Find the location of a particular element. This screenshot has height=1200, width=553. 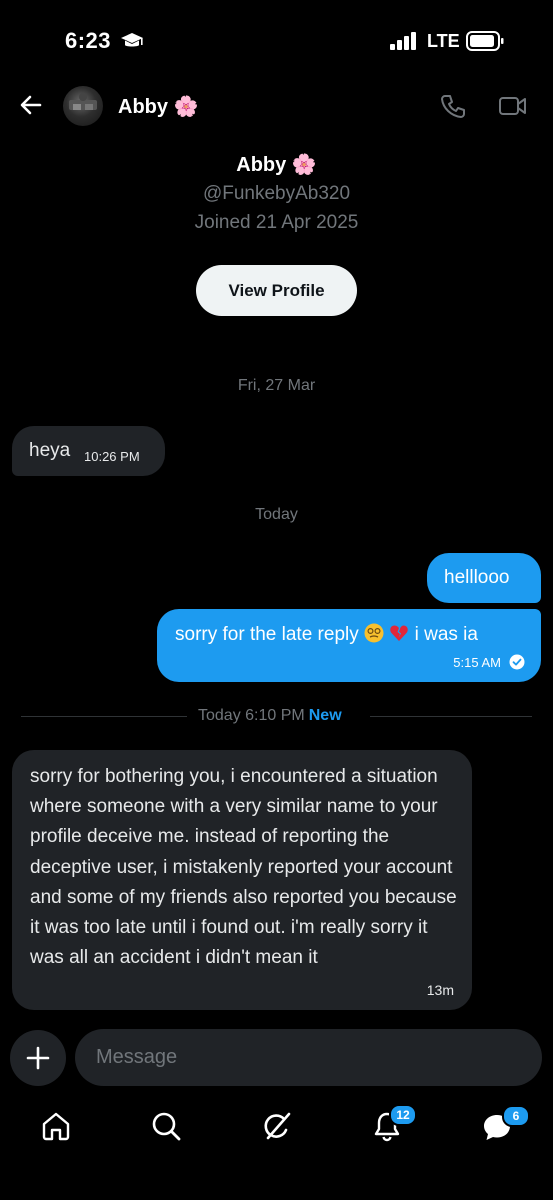

add-media-button is located at coordinates (38, 1058).